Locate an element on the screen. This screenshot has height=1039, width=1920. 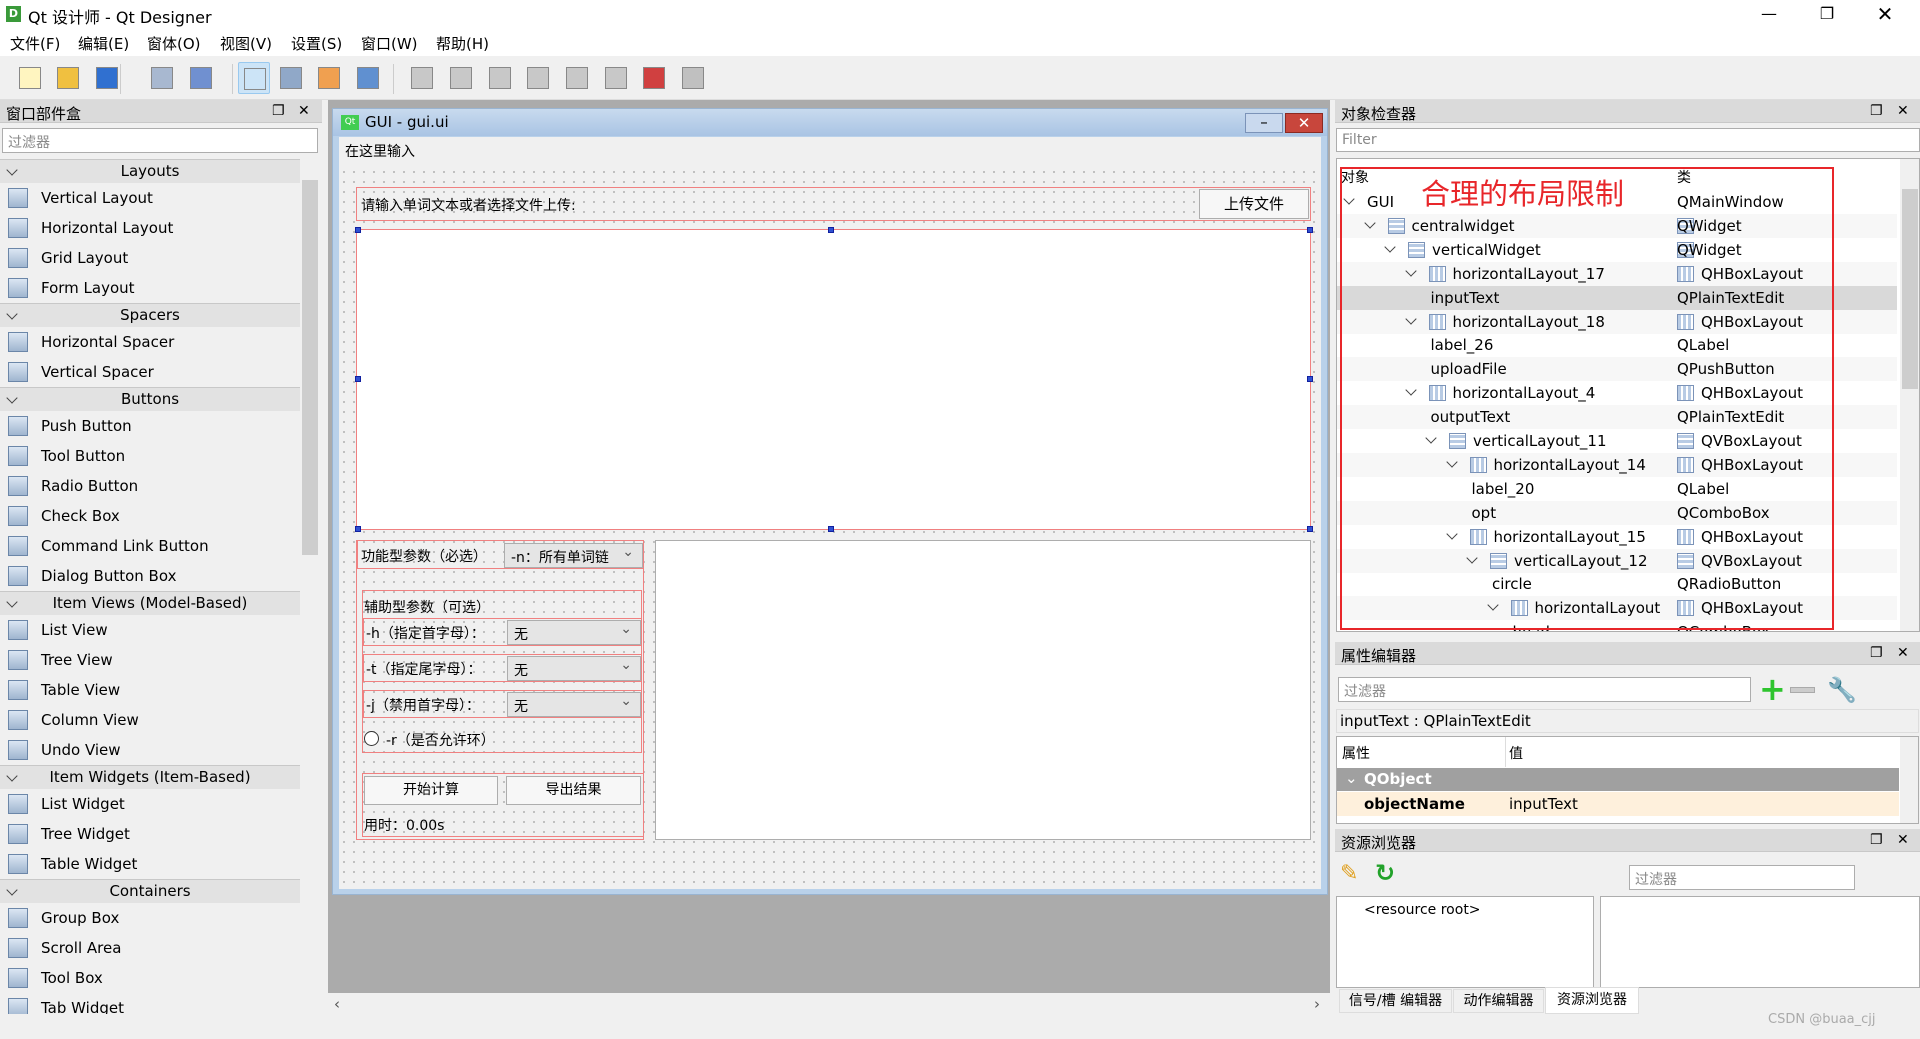
layout-vertical-icon is located at coordinates (461, 78).